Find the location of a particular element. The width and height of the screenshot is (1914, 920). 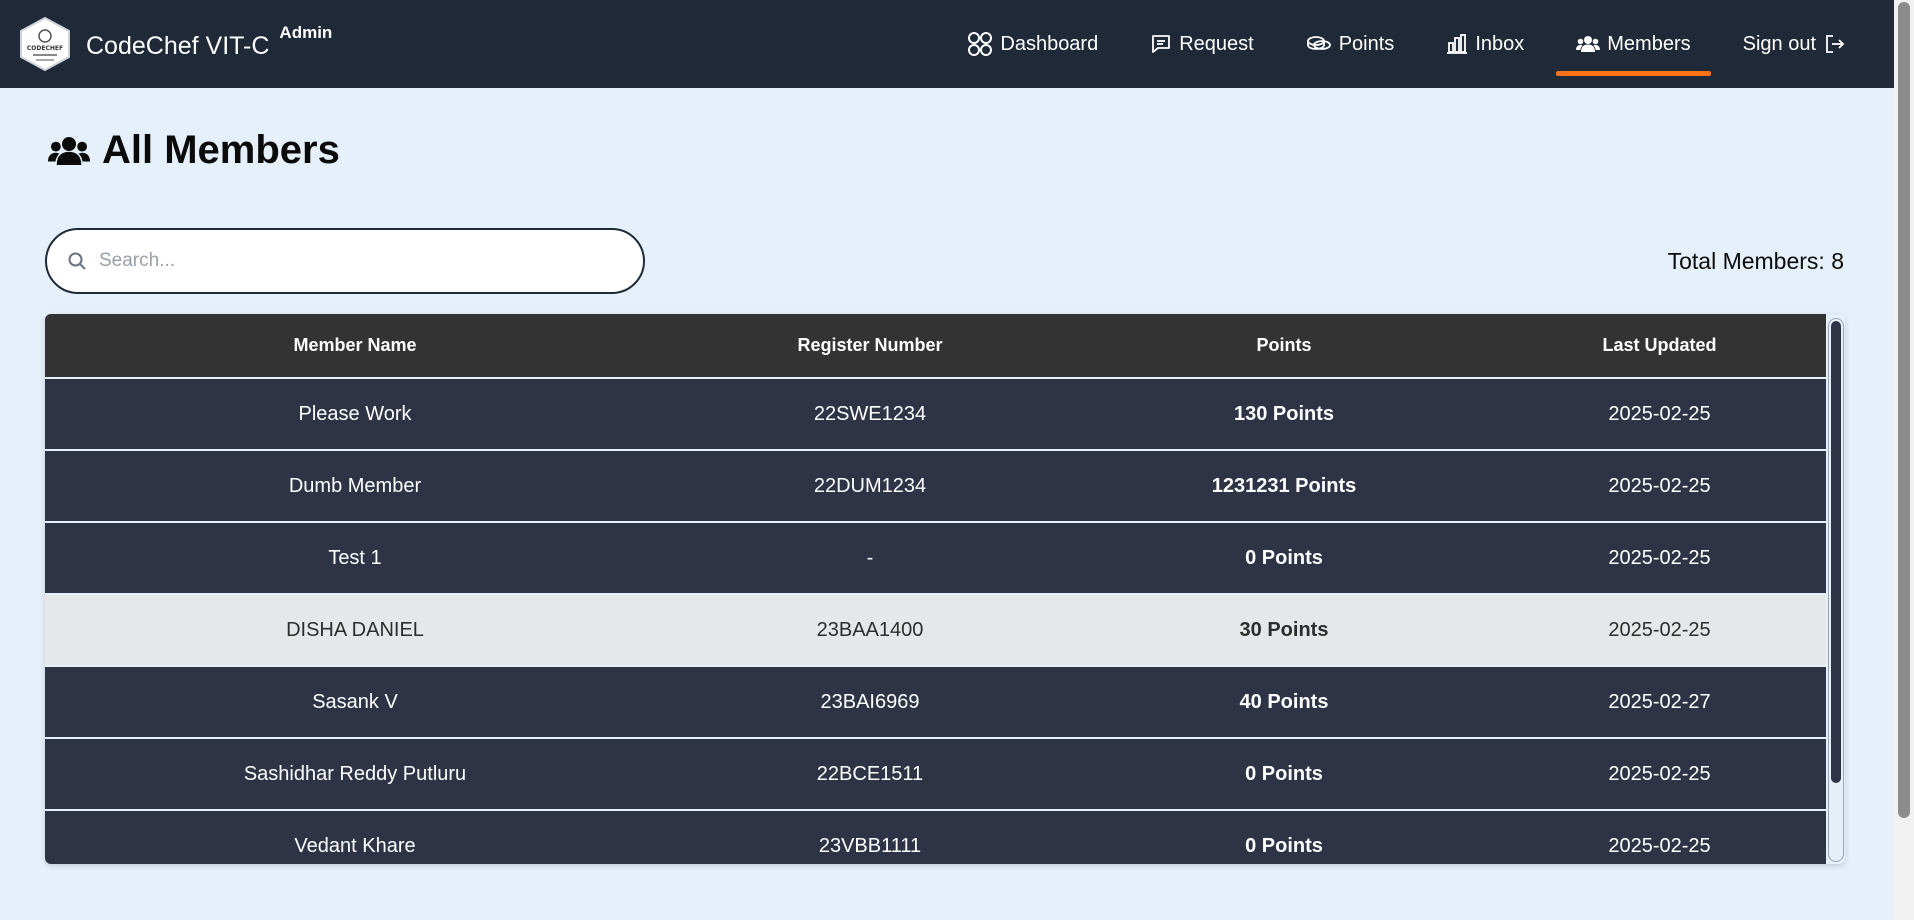

brand-name: CodeChef VIT-C is located at coordinates (178, 45).